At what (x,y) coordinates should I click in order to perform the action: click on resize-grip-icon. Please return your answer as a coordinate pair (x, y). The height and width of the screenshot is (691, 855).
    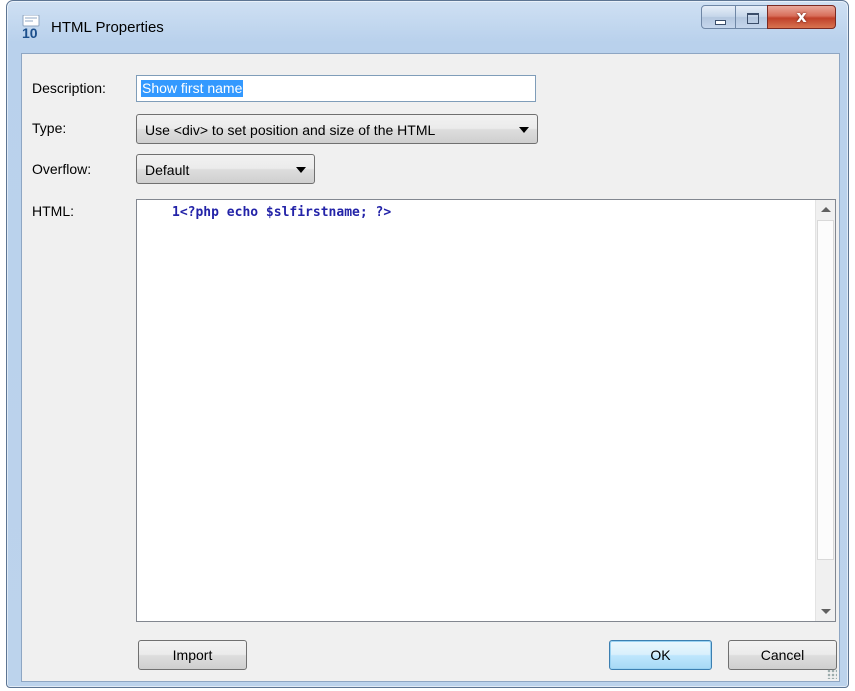
    Looking at the image, I should click on (832, 674).